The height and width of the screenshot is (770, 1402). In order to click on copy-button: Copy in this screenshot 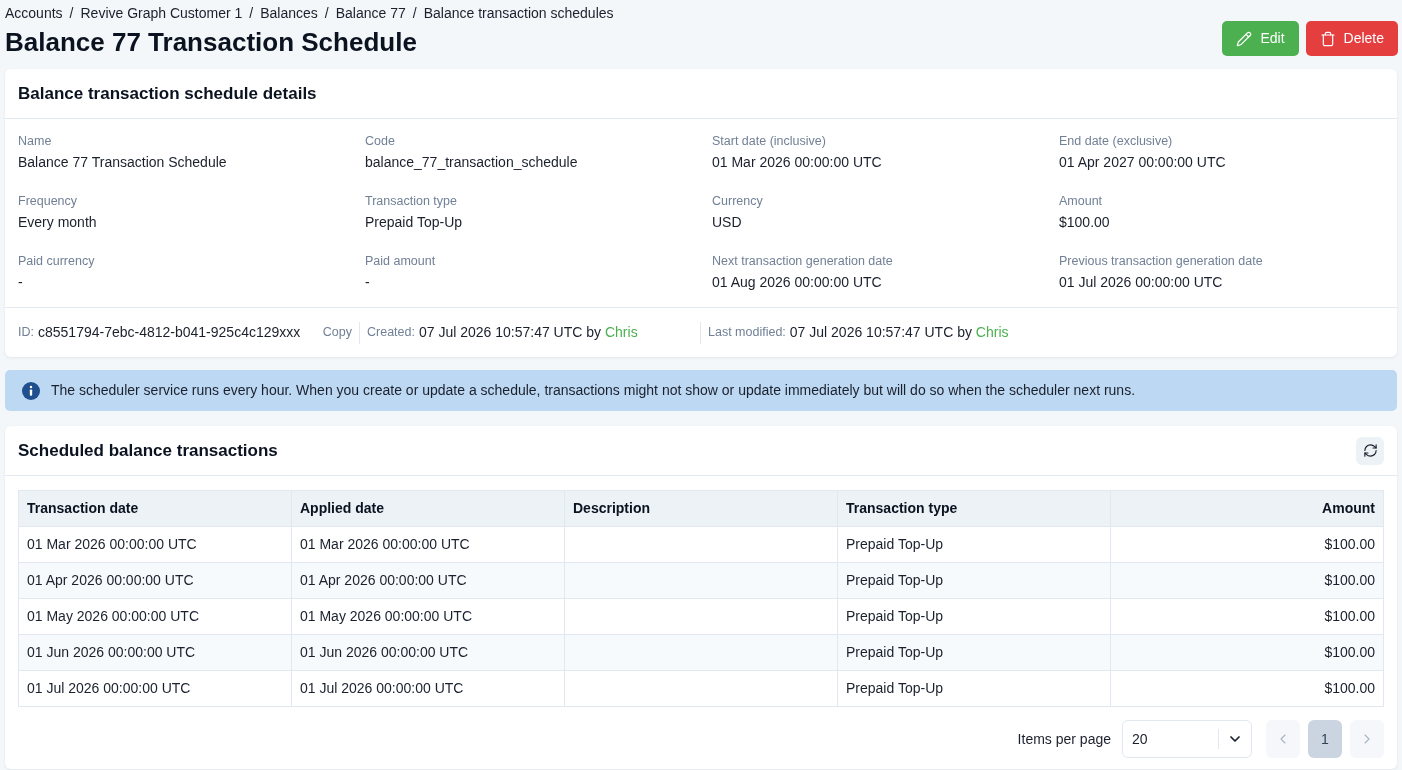, I will do `click(337, 332)`.